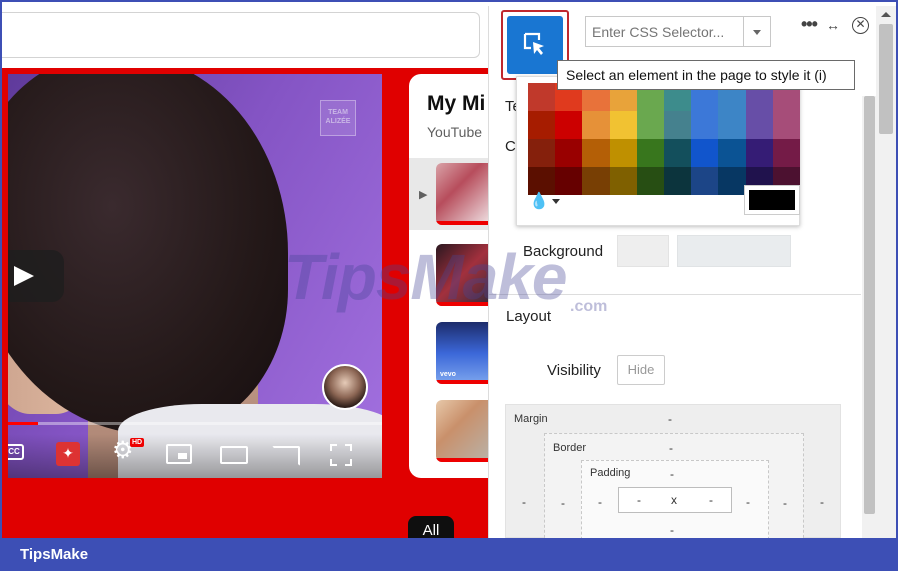  Describe the element at coordinates (462, 353) in the screenshot. I see `playlist-thumbnail: vevo` at that location.